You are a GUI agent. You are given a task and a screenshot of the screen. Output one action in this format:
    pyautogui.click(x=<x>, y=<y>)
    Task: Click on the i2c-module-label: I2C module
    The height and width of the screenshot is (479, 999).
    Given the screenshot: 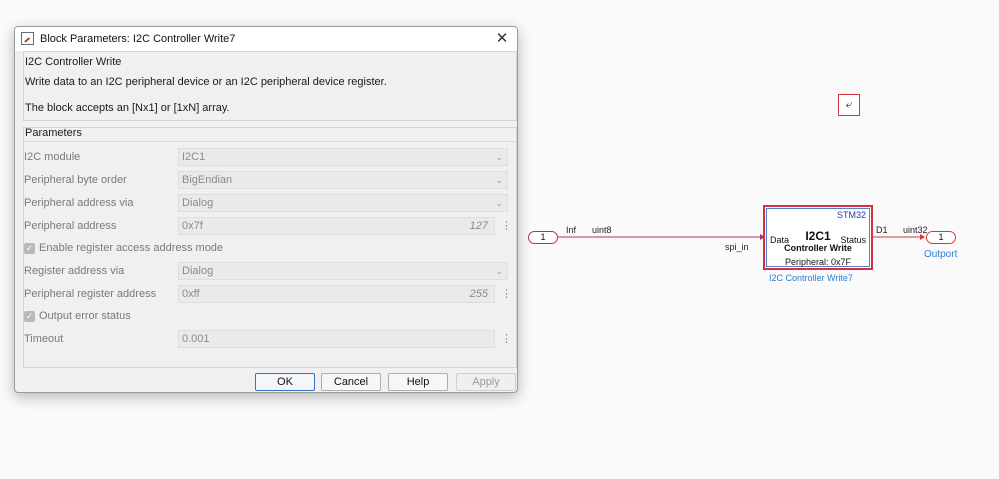 What is the action you would take?
    pyautogui.click(x=52, y=157)
    